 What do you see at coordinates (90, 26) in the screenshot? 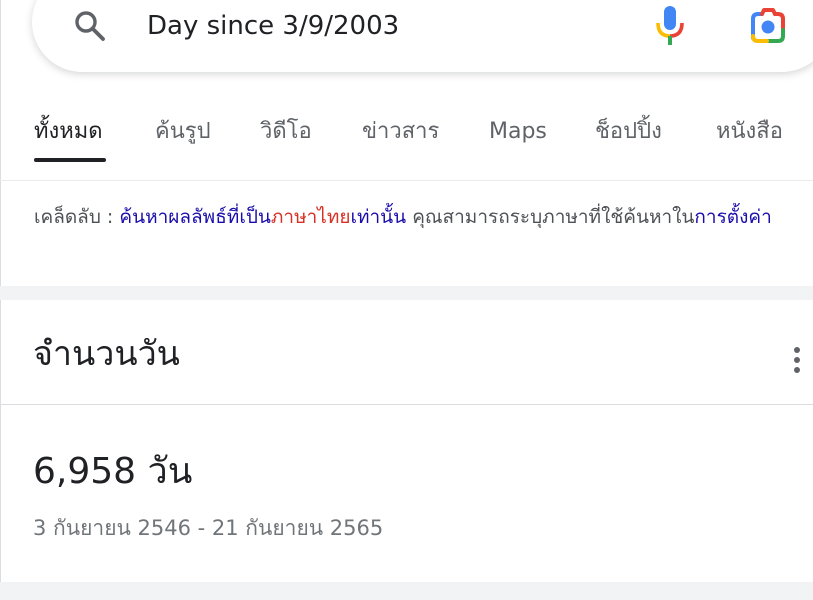
I see `search-icon` at bounding box center [90, 26].